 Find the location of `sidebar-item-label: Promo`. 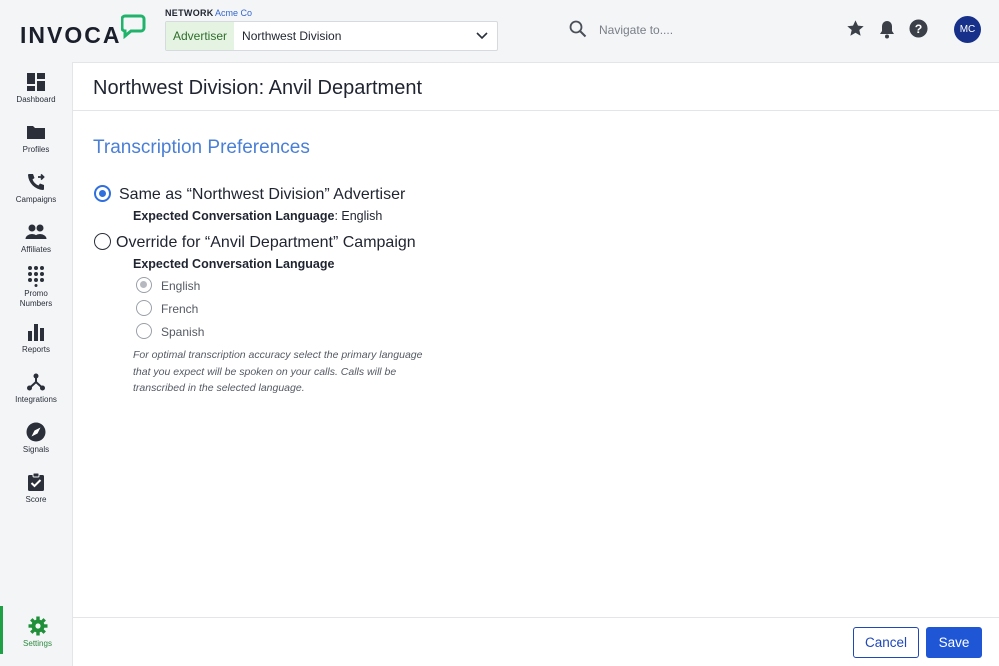

sidebar-item-label: Promo is located at coordinates (36, 293).